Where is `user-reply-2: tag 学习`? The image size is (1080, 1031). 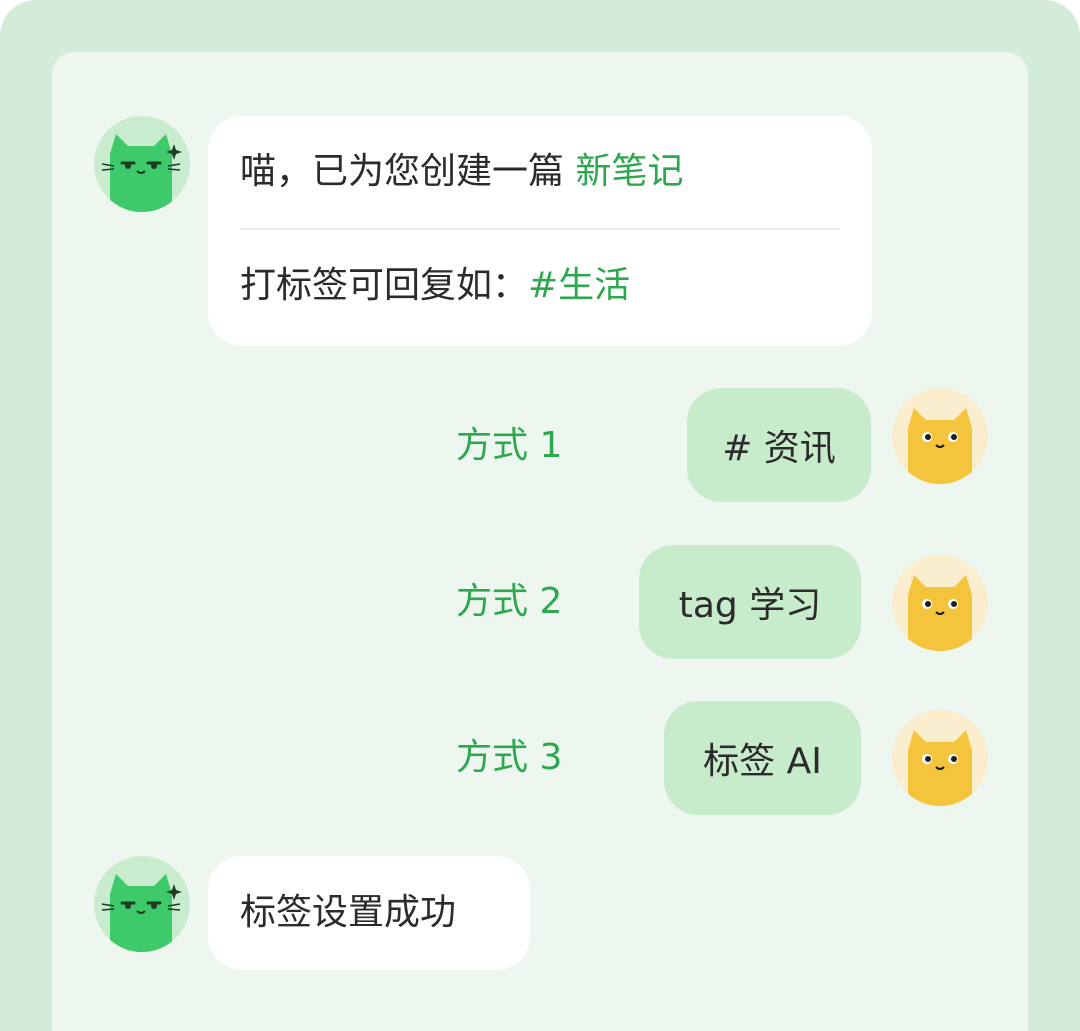 user-reply-2: tag 学习 is located at coordinates (750, 602).